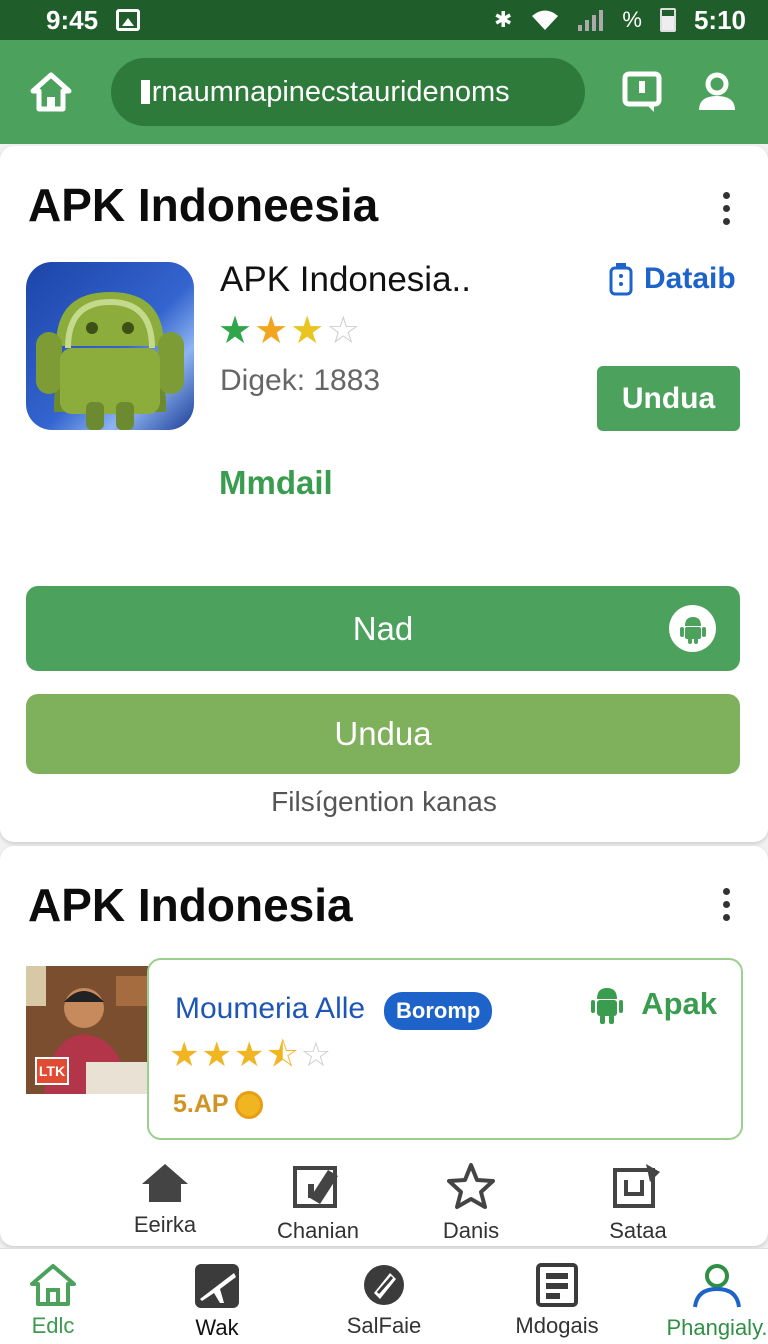  What do you see at coordinates (201, 1104) in the screenshot?
I see `score-value: 5.AP` at bounding box center [201, 1104].